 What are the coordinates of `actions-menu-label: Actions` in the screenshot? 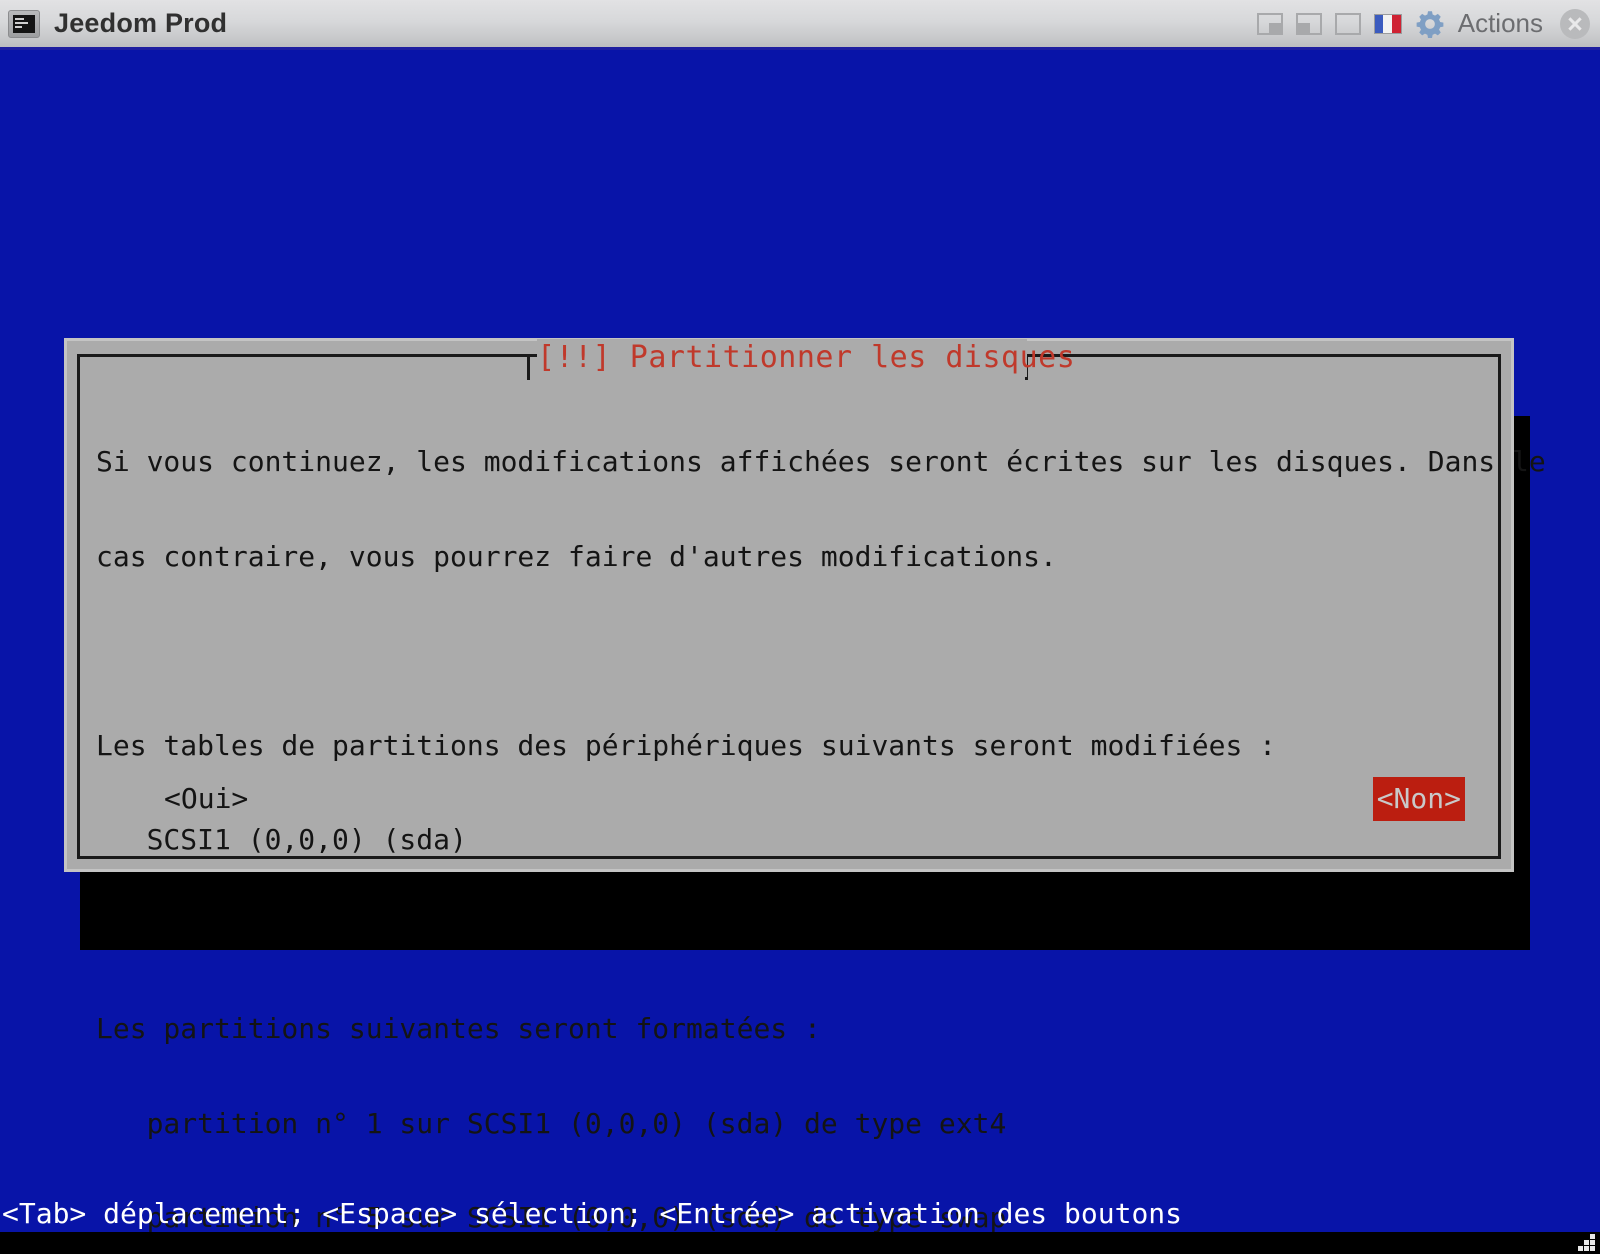 It's located at (1500, 23).